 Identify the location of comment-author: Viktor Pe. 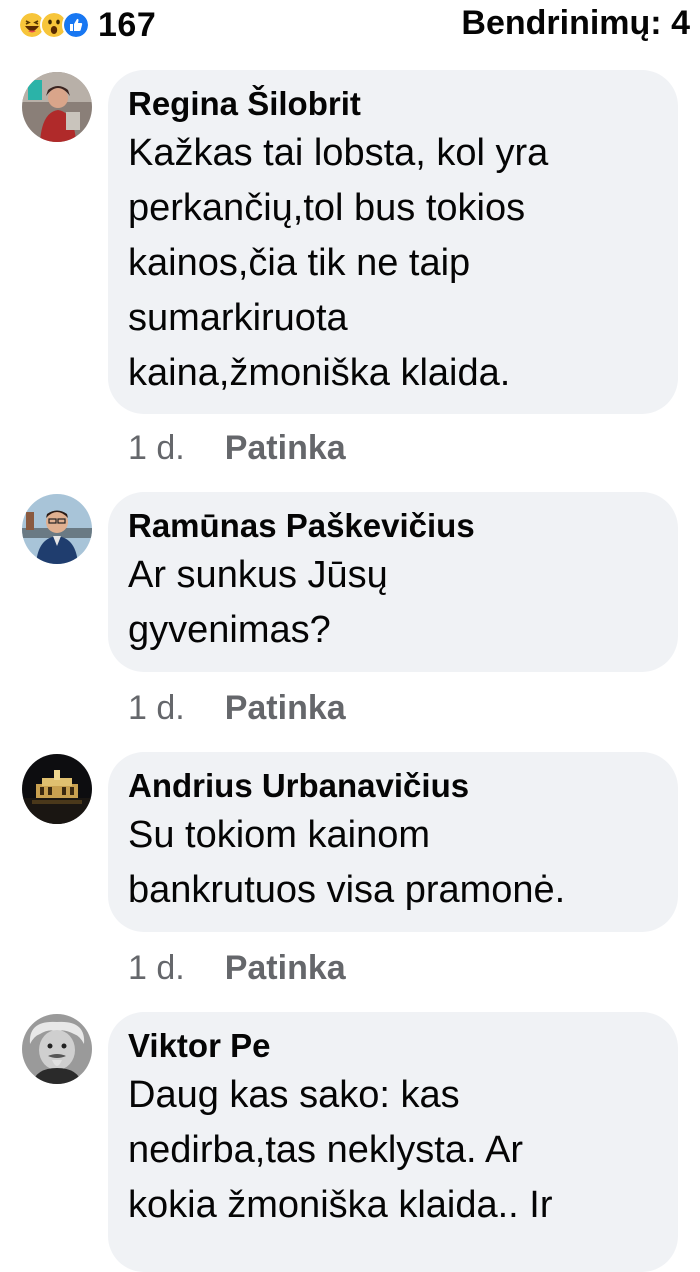
(389, 1046).